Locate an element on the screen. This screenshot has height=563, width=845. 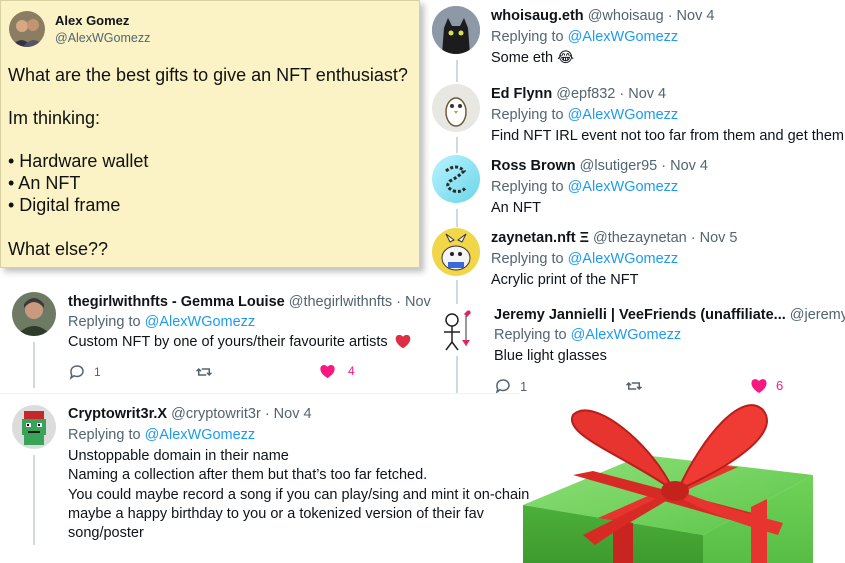
reply-text: Some eth 😂 is located at coordinates (533, 58).